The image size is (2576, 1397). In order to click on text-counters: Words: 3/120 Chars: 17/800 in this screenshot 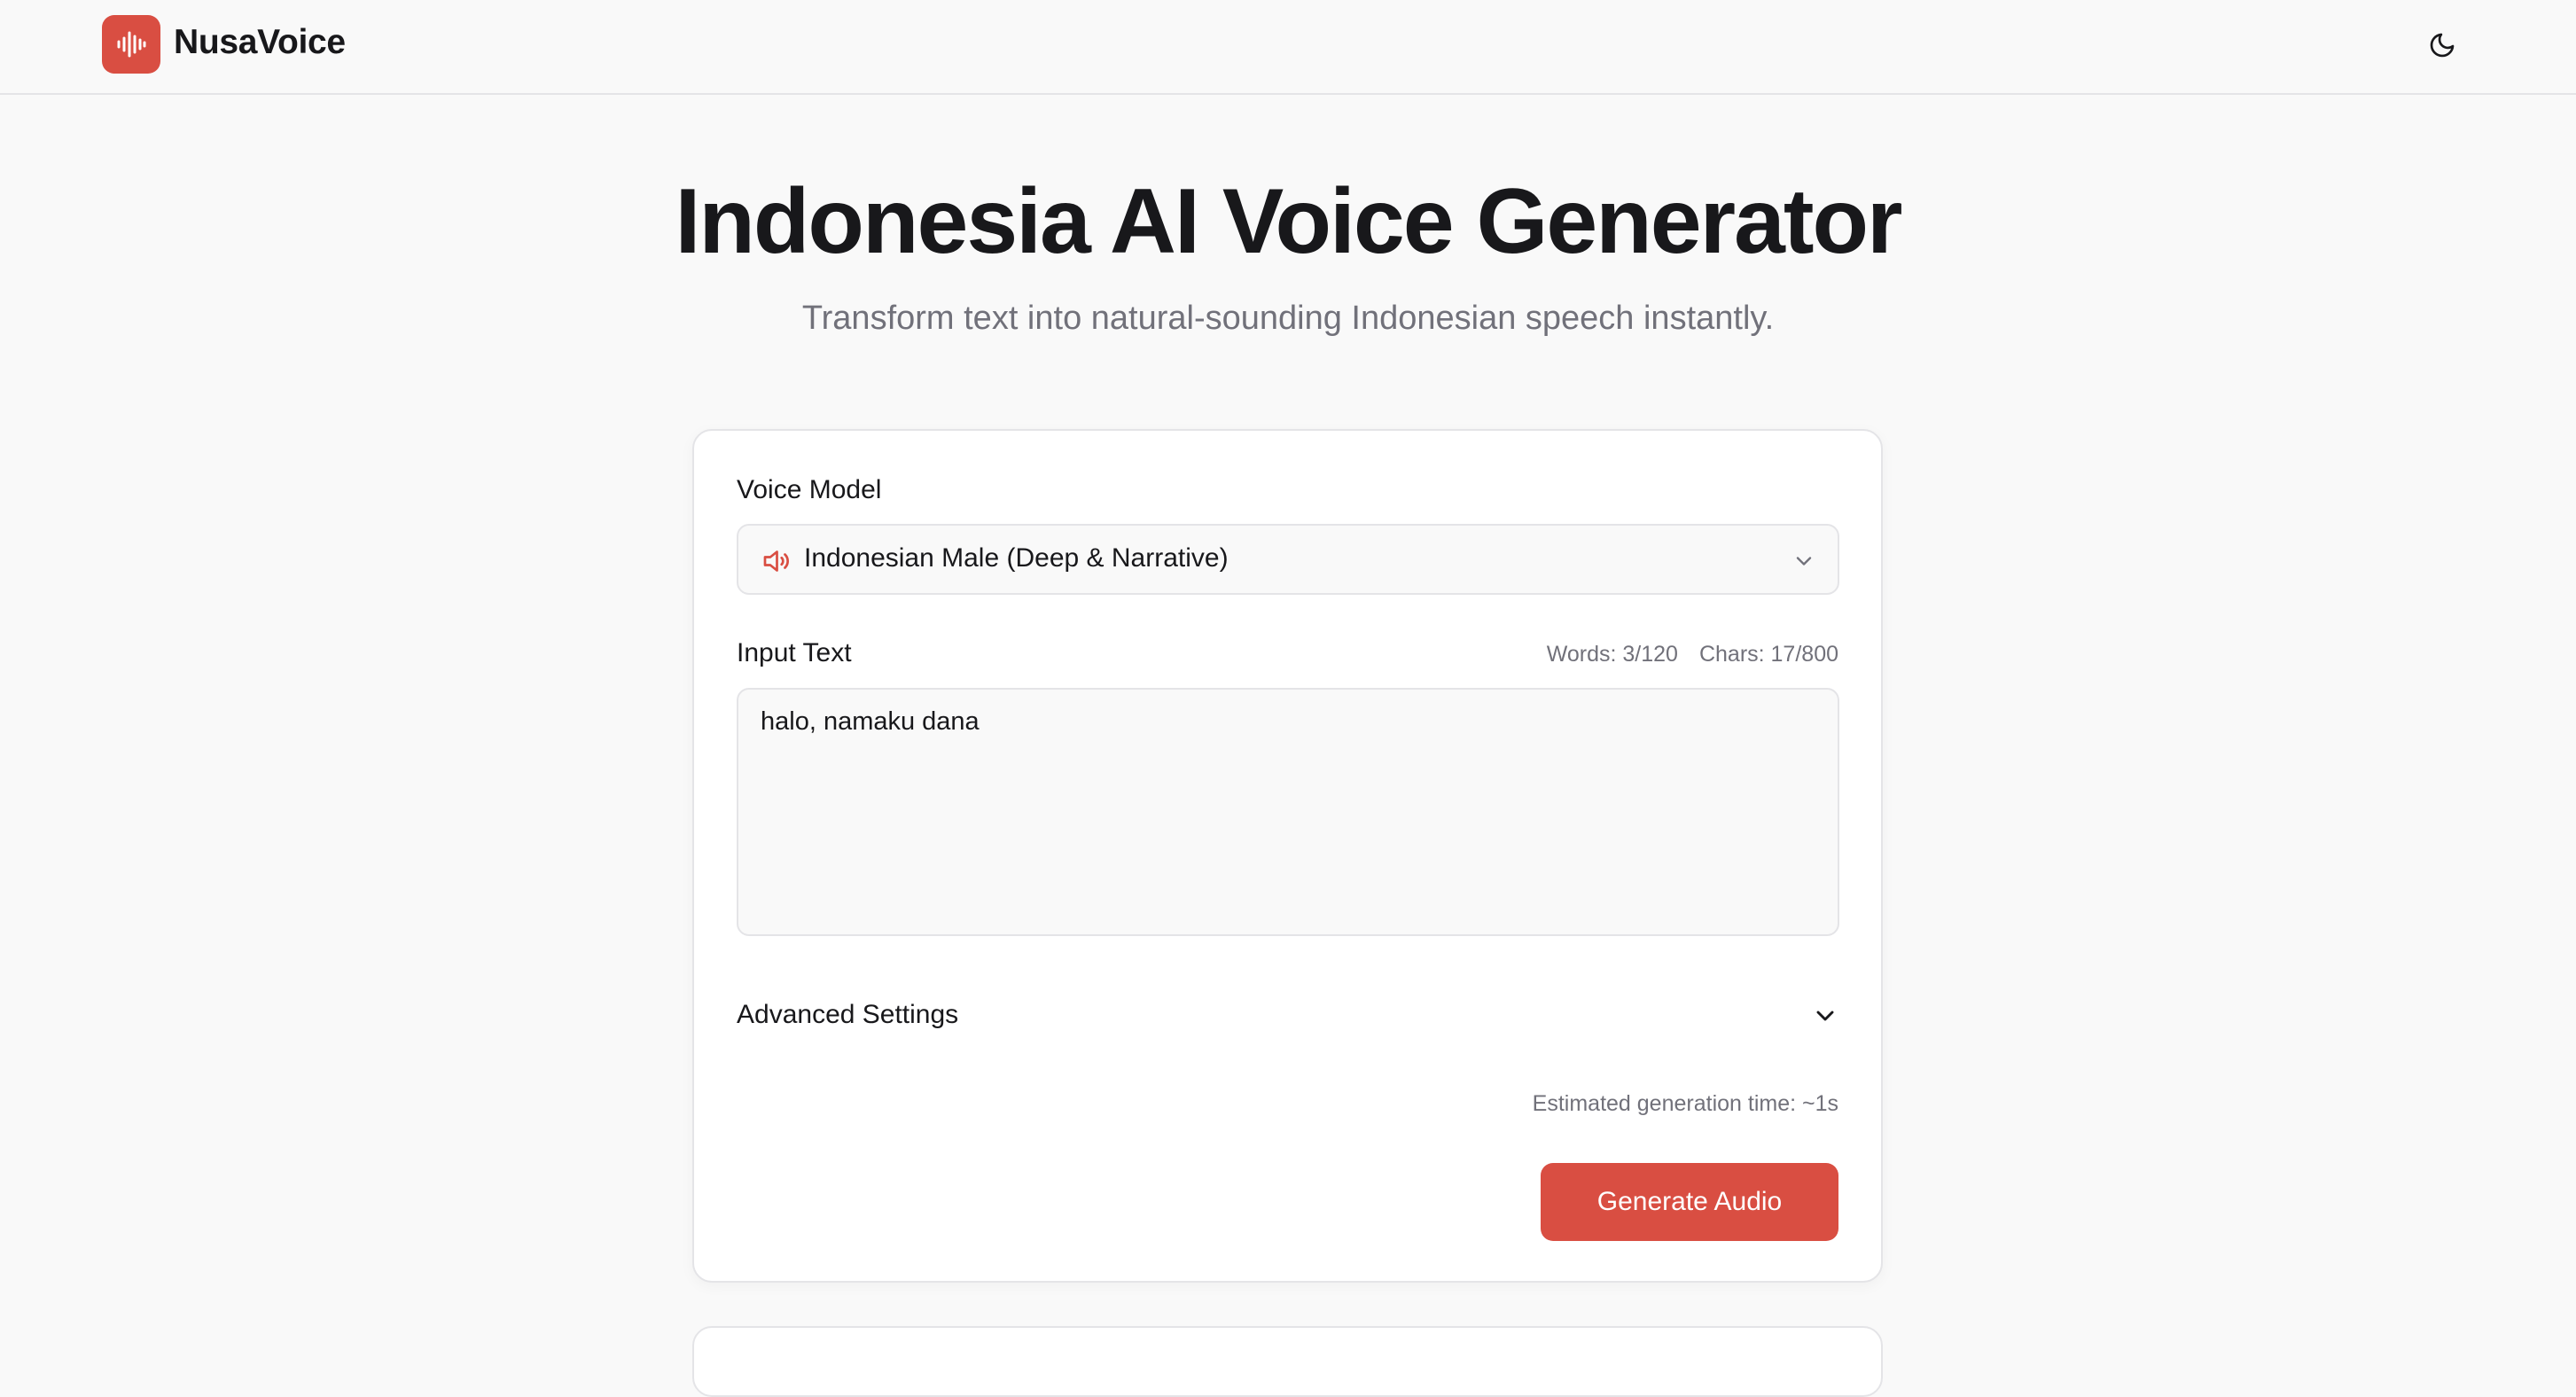, I will do `click(1692, 654)`.